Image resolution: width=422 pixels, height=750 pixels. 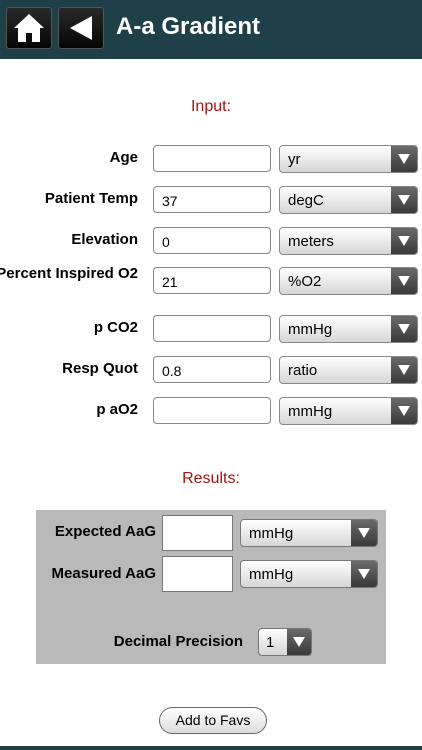 I want to click on patient-temp-unit-select: degC, so click(x=348, y=200).